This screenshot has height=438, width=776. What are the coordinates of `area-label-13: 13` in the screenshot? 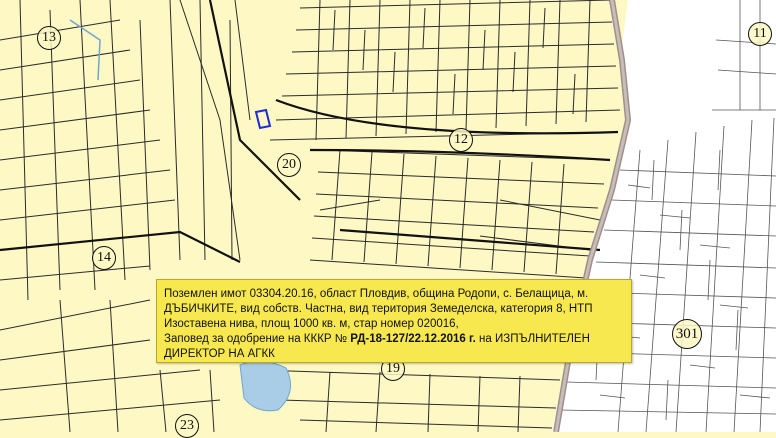 It's located at (49, 38).